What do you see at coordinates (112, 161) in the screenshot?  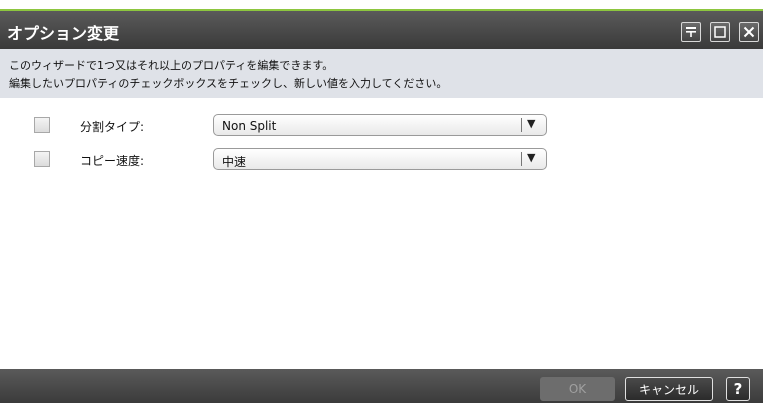 I see `copy-speed-label: コピー速度:` at bounding box center [112, 161].